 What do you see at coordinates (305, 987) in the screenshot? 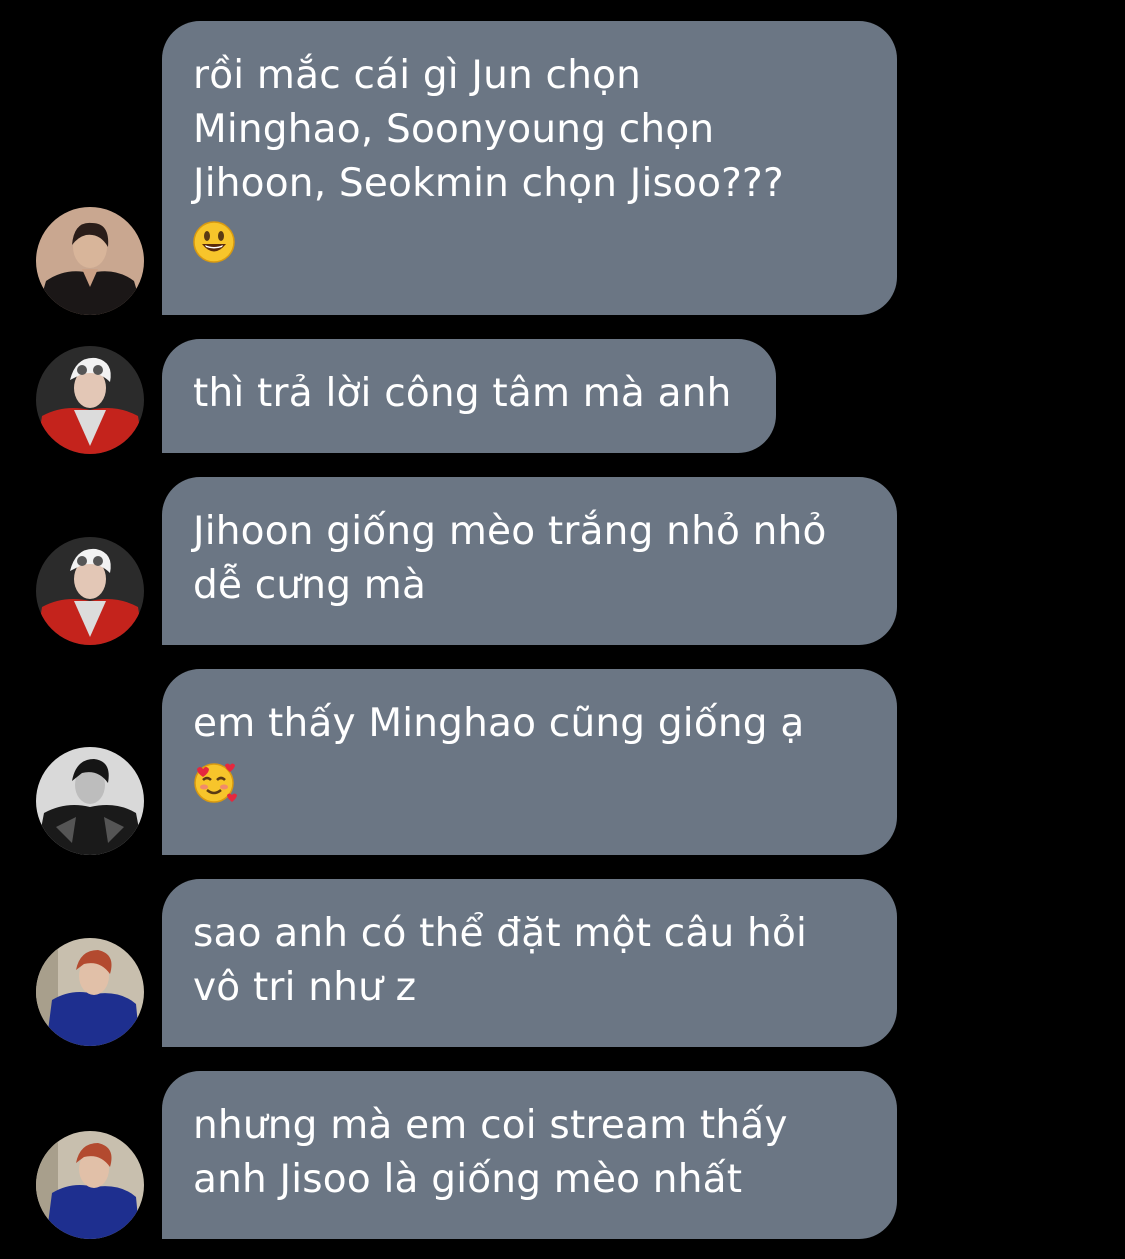
I see `message-text-line: vô tri như z` at bounding box center [305, 987].